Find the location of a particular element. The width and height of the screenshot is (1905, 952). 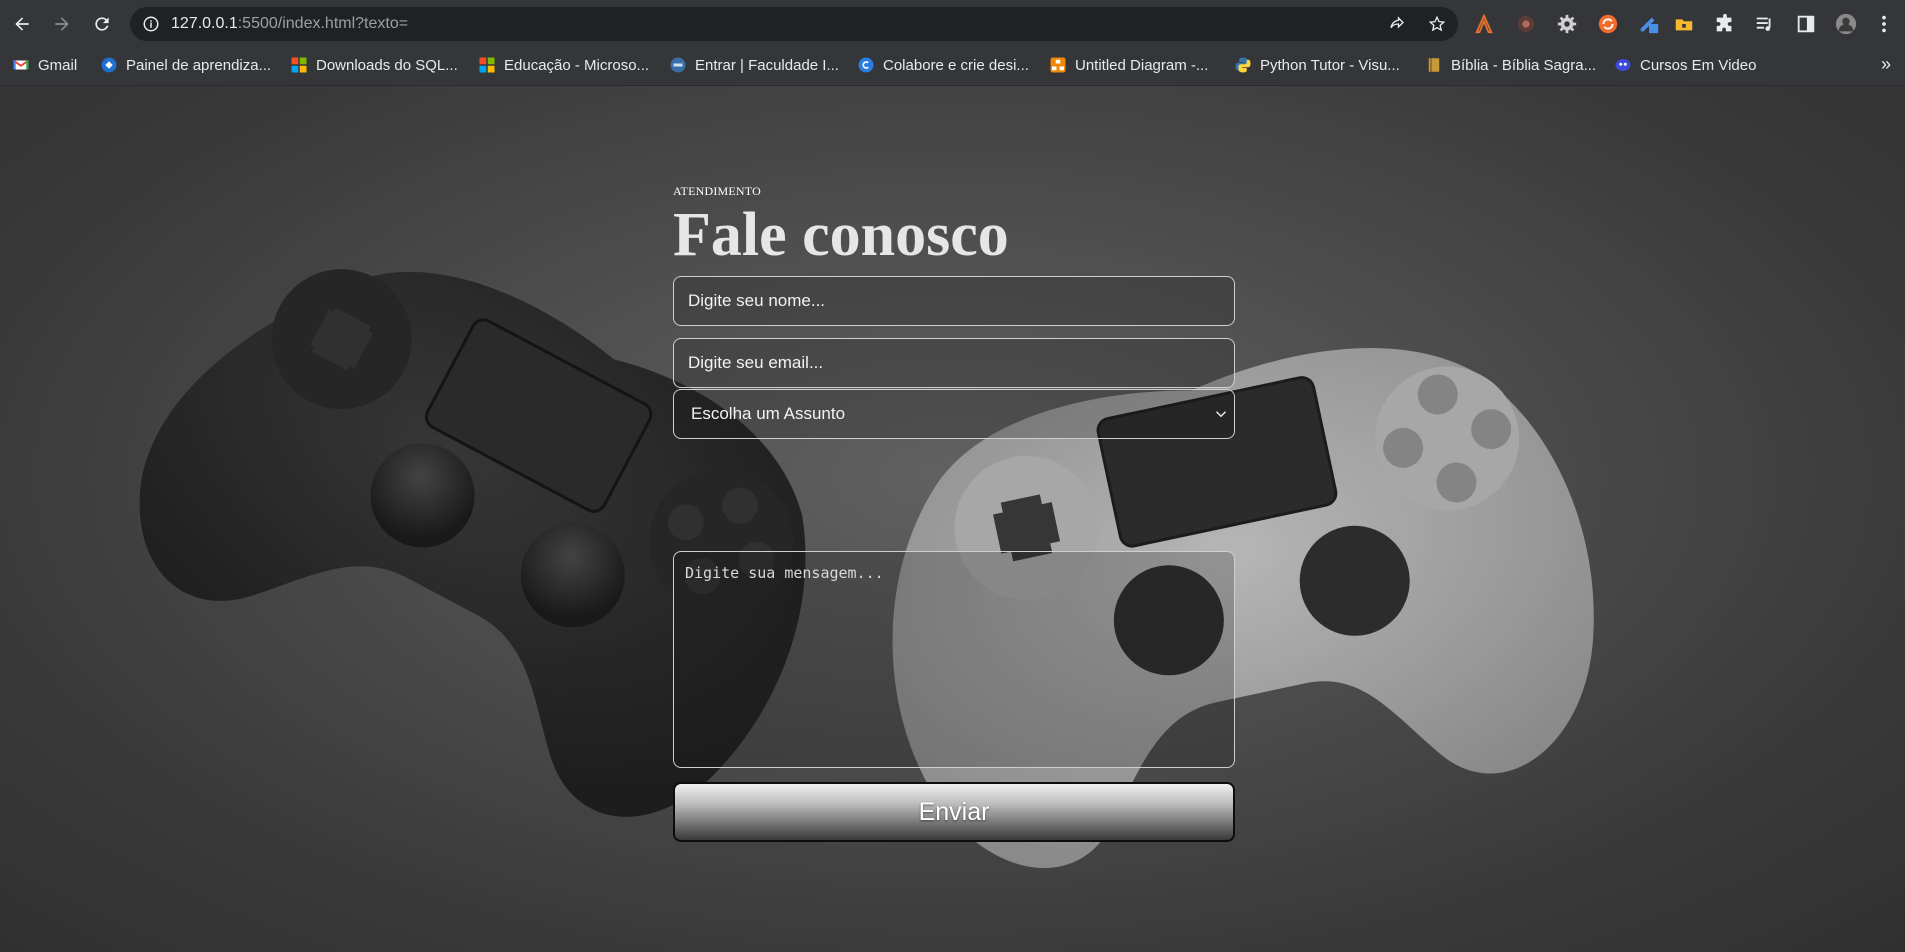

gear-icon is located at coordinates (1567, 24).